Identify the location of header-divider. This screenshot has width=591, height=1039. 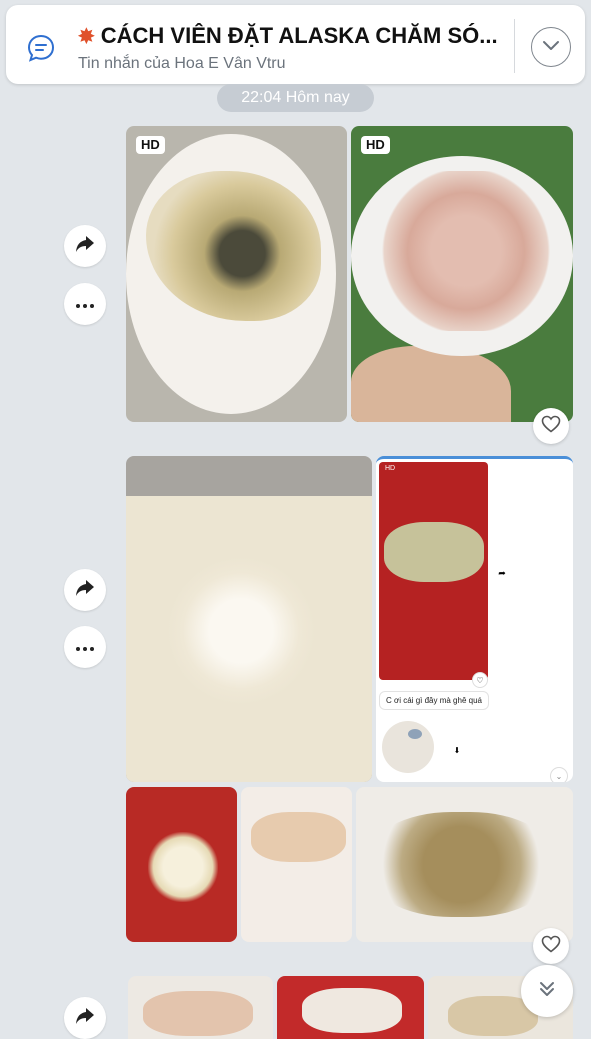
(514, 46).